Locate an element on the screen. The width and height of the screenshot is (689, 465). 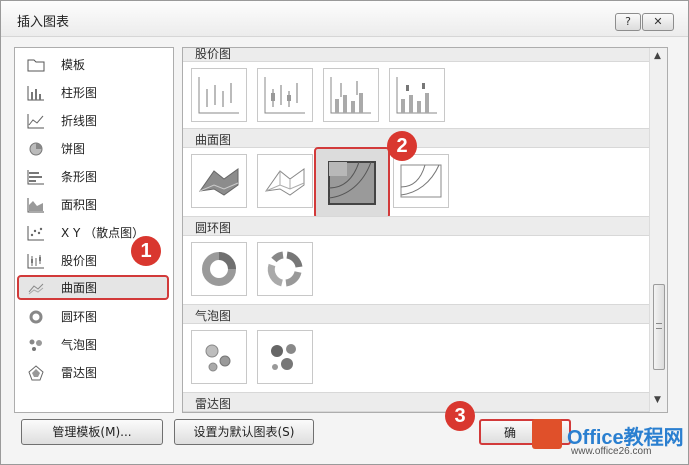
section-header-bubble: 气泡图 is located at coordinates (416, 314).